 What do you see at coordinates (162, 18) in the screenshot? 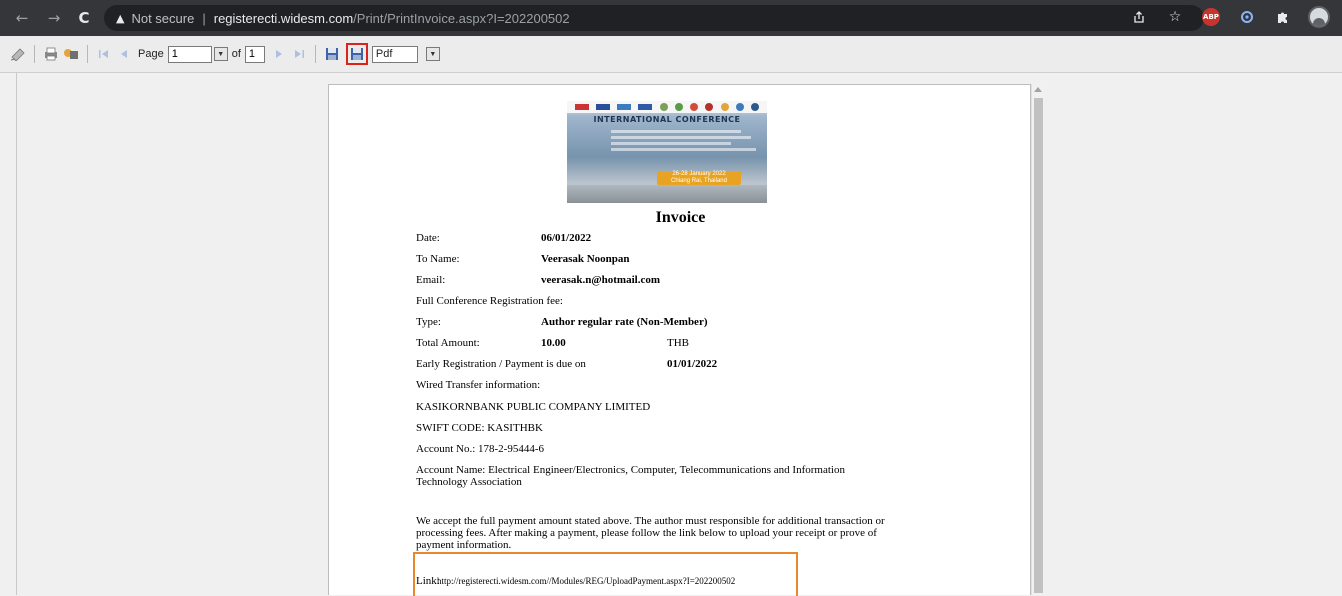
I see `not-secure-label: Not secure` at bounding box center [162, 18].